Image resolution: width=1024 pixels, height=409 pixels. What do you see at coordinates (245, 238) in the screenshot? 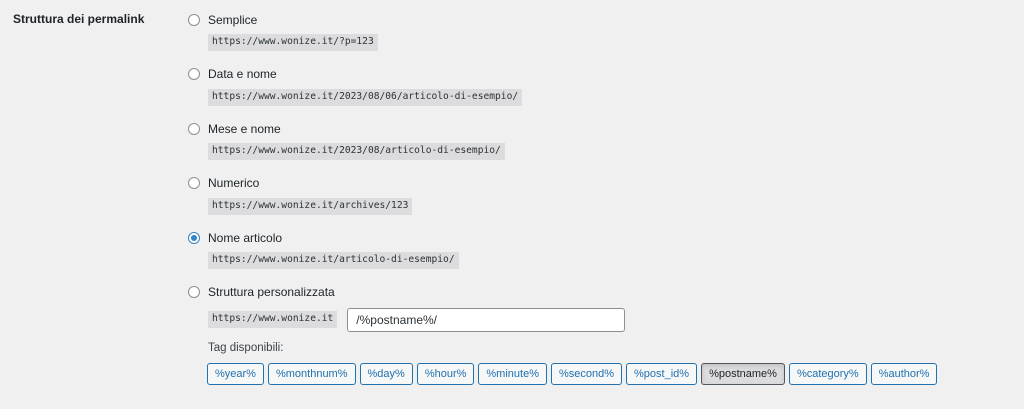
I see `option-label-nome-articolo: Nome articolo` at bounding box center [245, 238].